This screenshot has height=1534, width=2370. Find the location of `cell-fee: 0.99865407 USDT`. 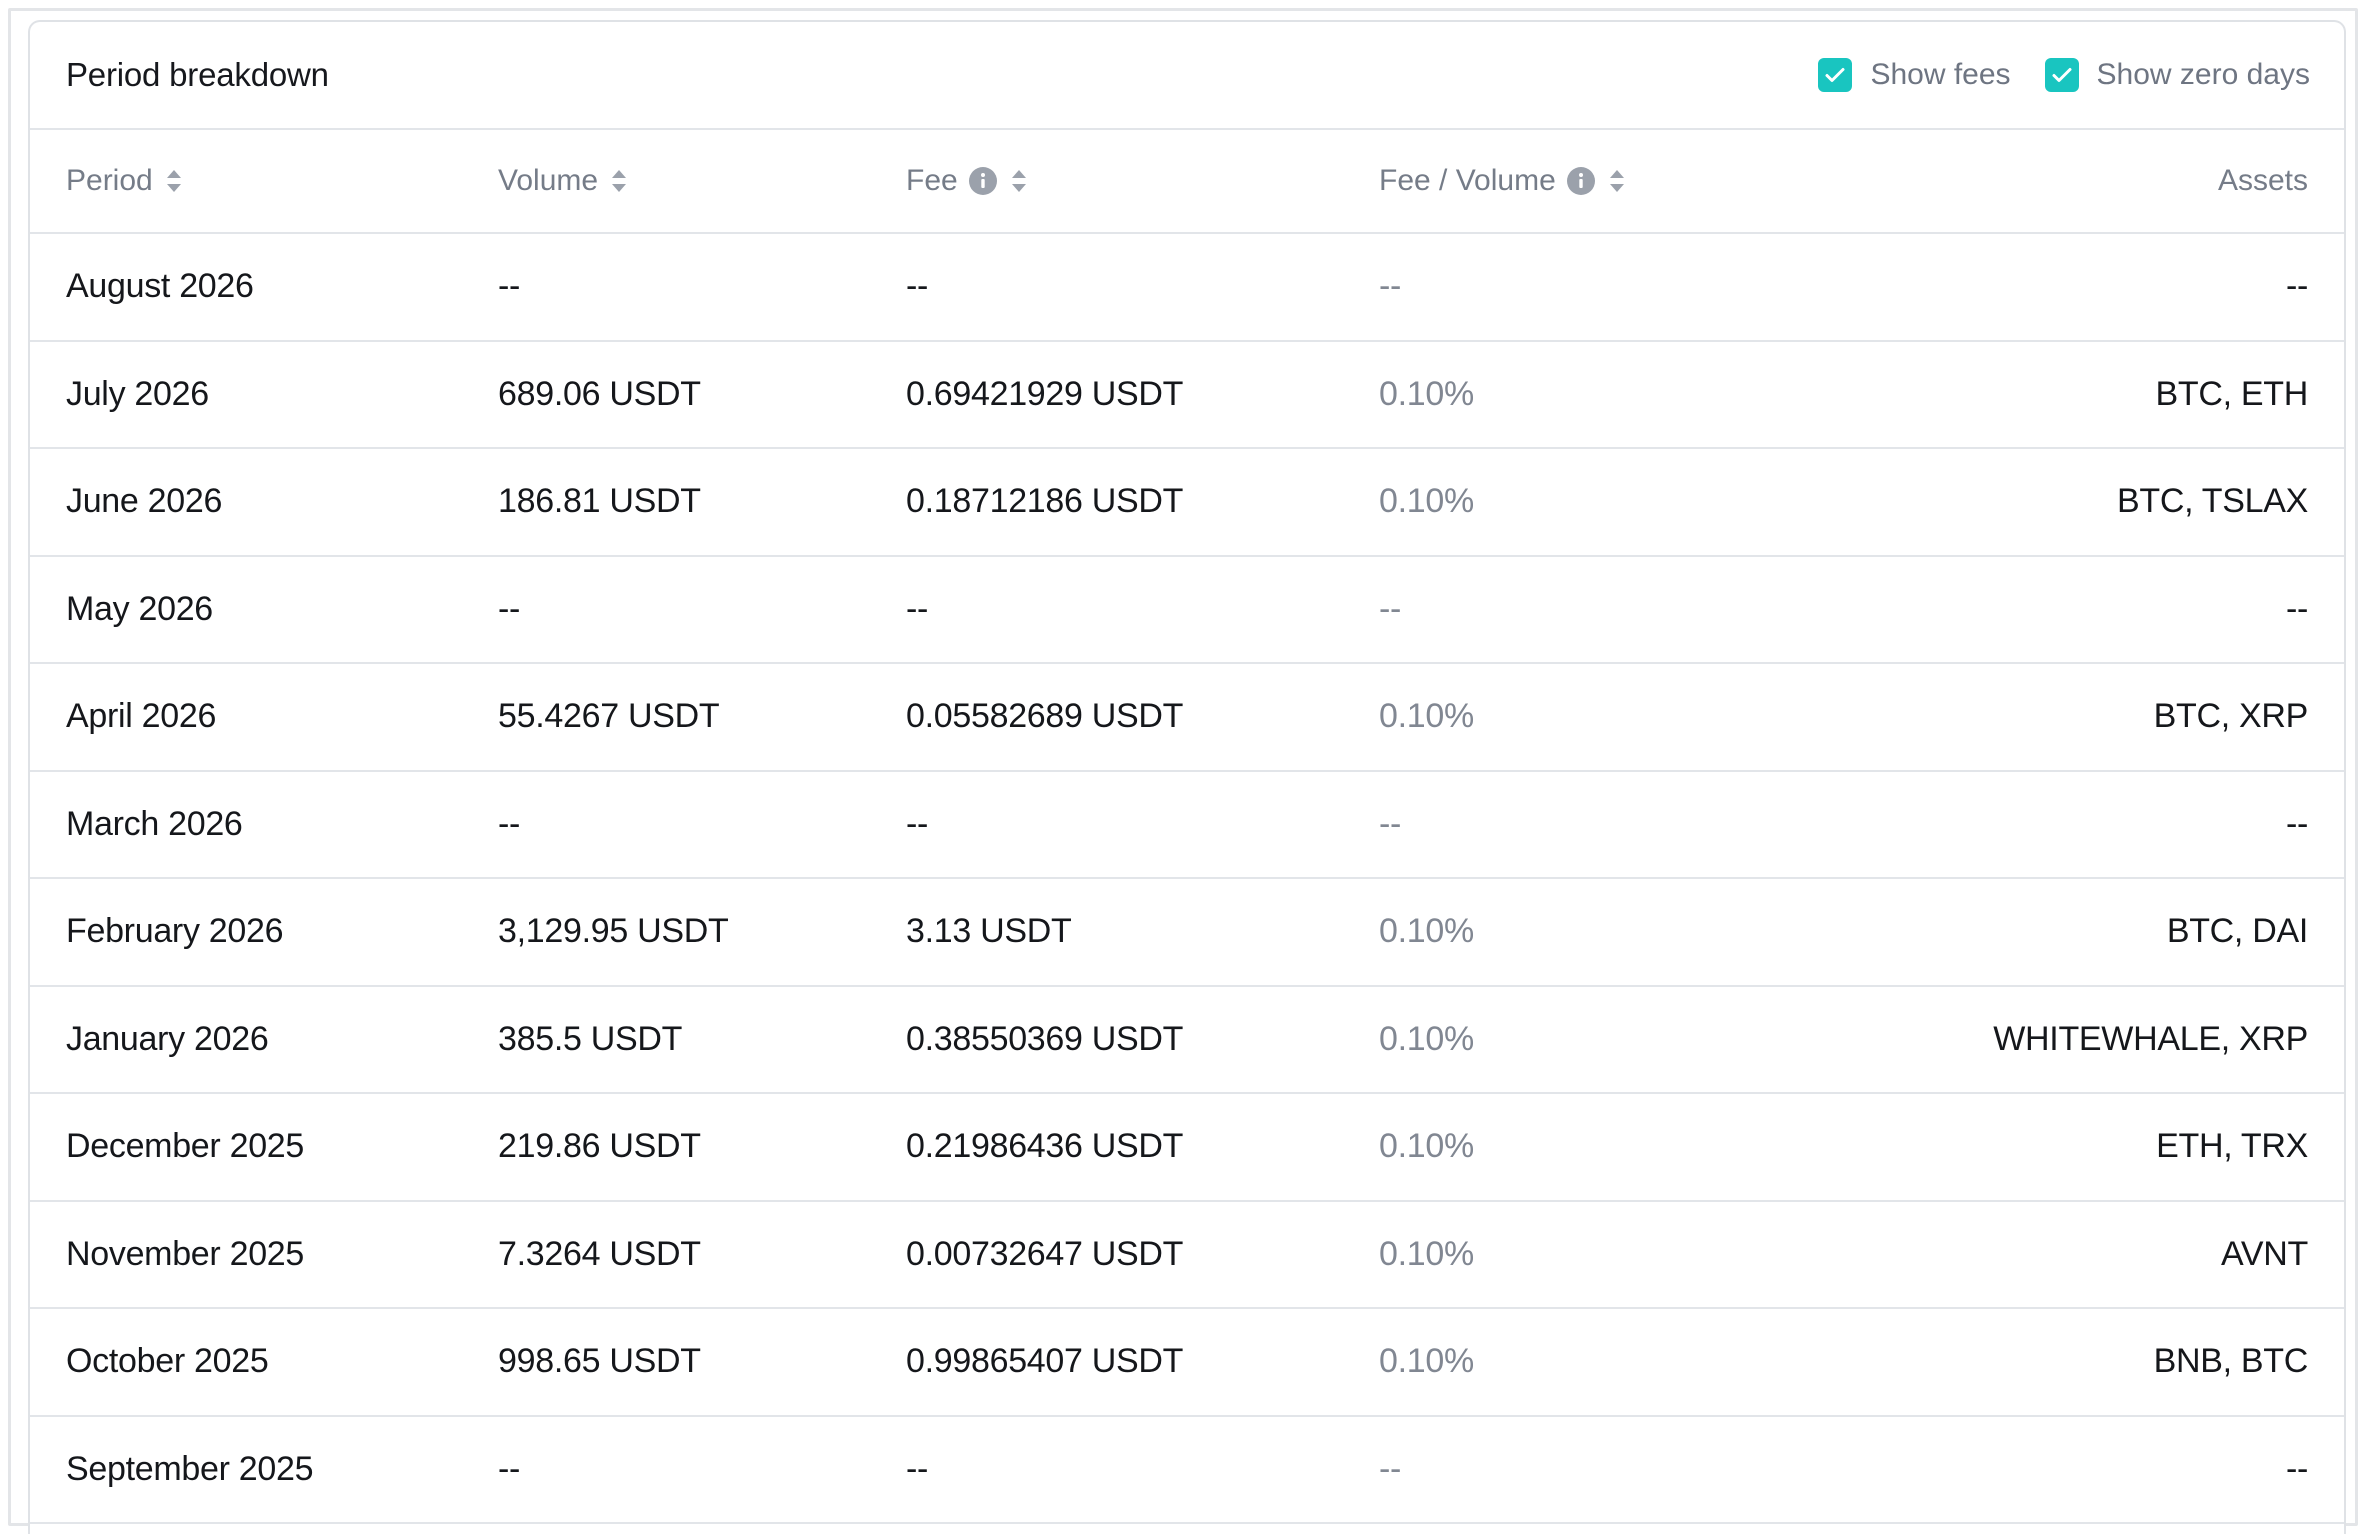

cell-fee: 0.99865407 USDT is located at coordinates (1045, 1361).